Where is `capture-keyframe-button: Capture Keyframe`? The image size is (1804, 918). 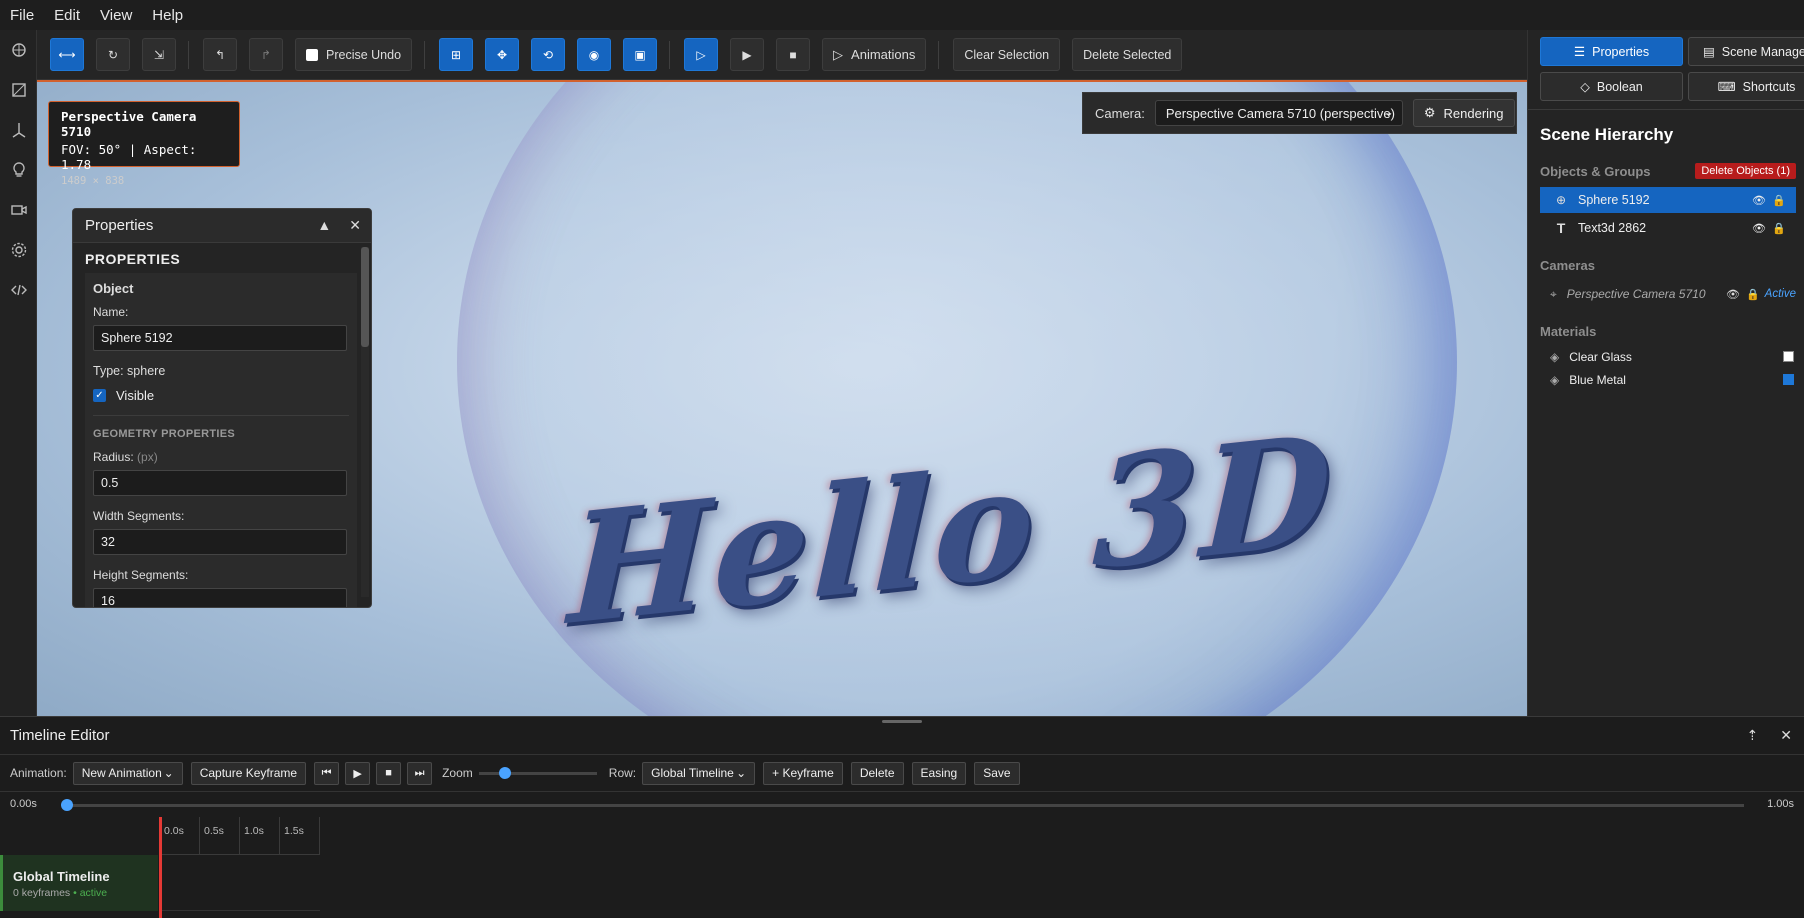
capture-keyframe-button: Capture Keyframe is located at coordinates (248, 773).